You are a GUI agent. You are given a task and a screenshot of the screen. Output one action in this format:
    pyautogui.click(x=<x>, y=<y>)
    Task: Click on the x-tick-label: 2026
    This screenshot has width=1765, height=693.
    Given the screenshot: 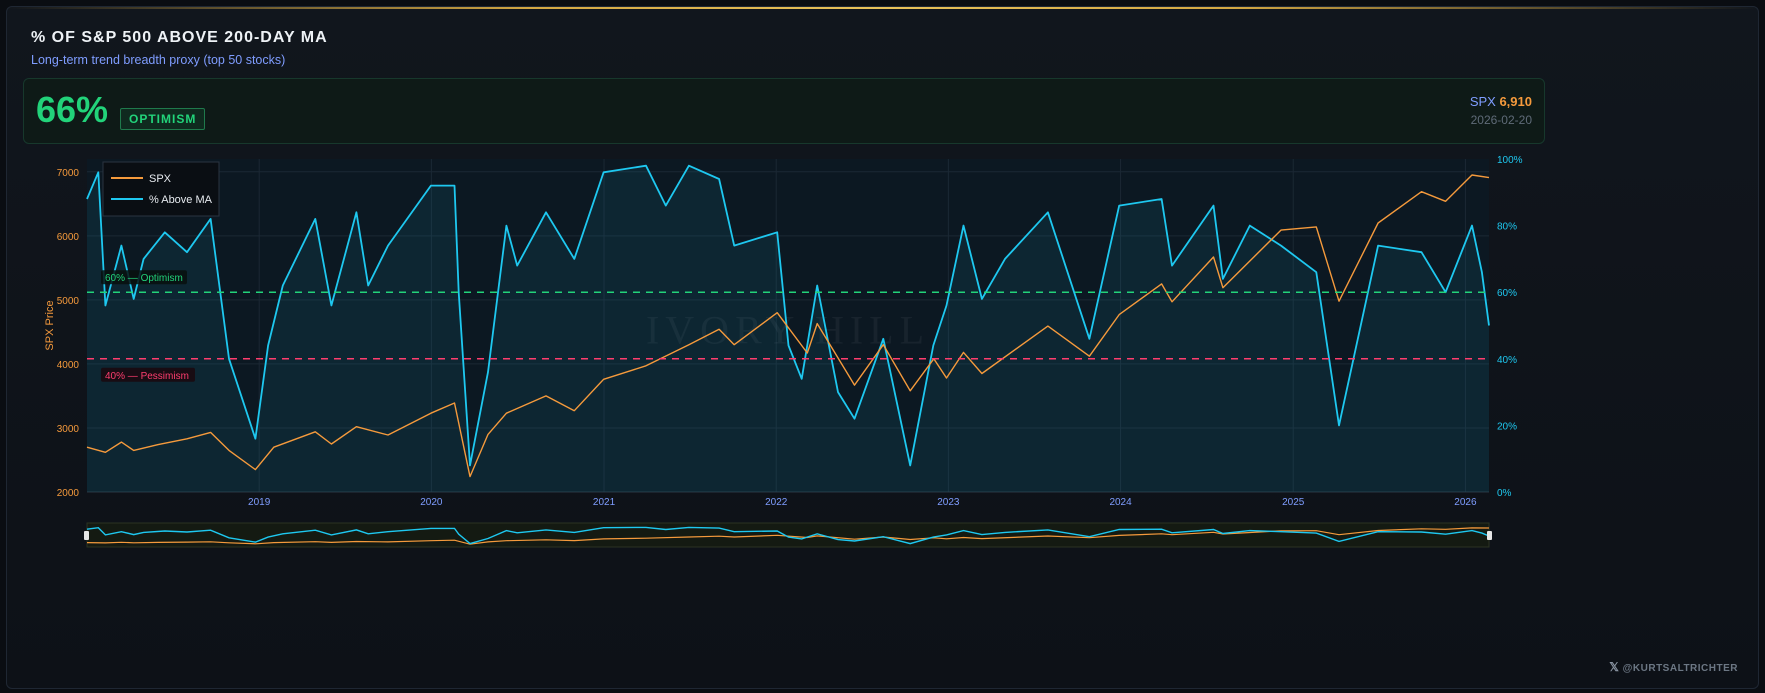 What is the action you would take?
    pyautogui.click(x=1465, y=502)
    